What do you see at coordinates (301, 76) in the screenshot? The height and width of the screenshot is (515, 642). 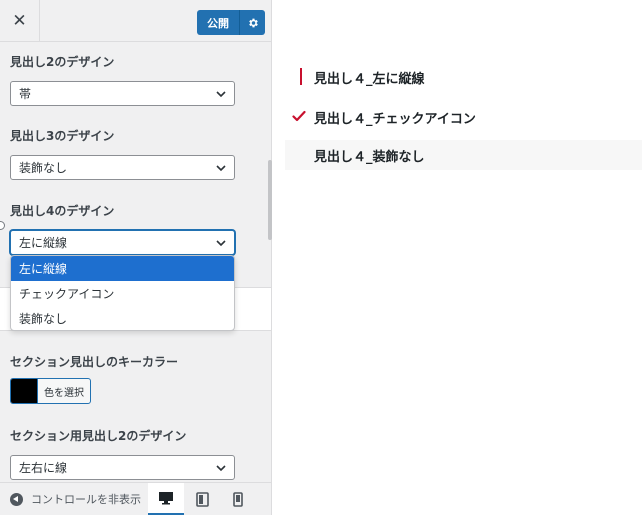 I see `left-line-decoration` at bounding box center [301, 76].